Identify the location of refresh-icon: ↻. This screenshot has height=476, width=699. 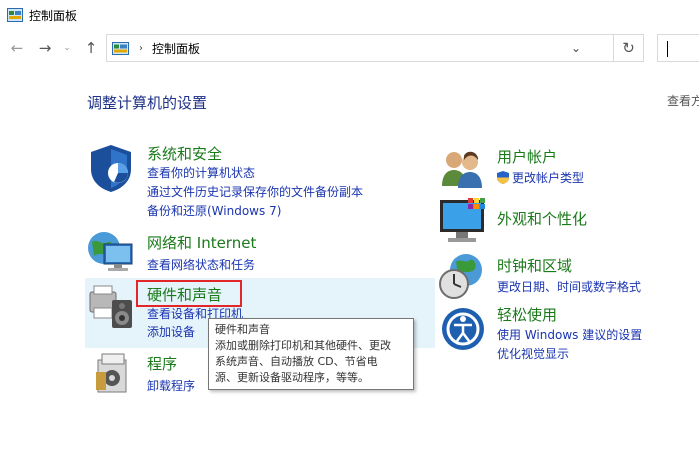
(629, 48).